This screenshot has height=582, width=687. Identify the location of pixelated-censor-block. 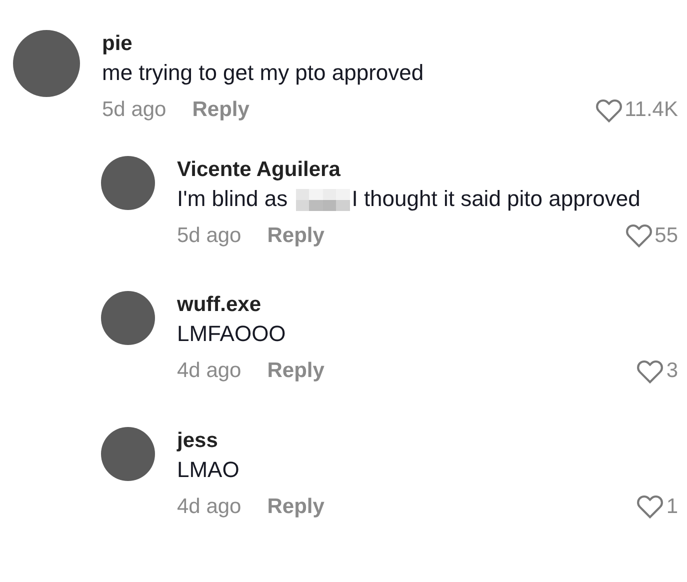
(323, 199).